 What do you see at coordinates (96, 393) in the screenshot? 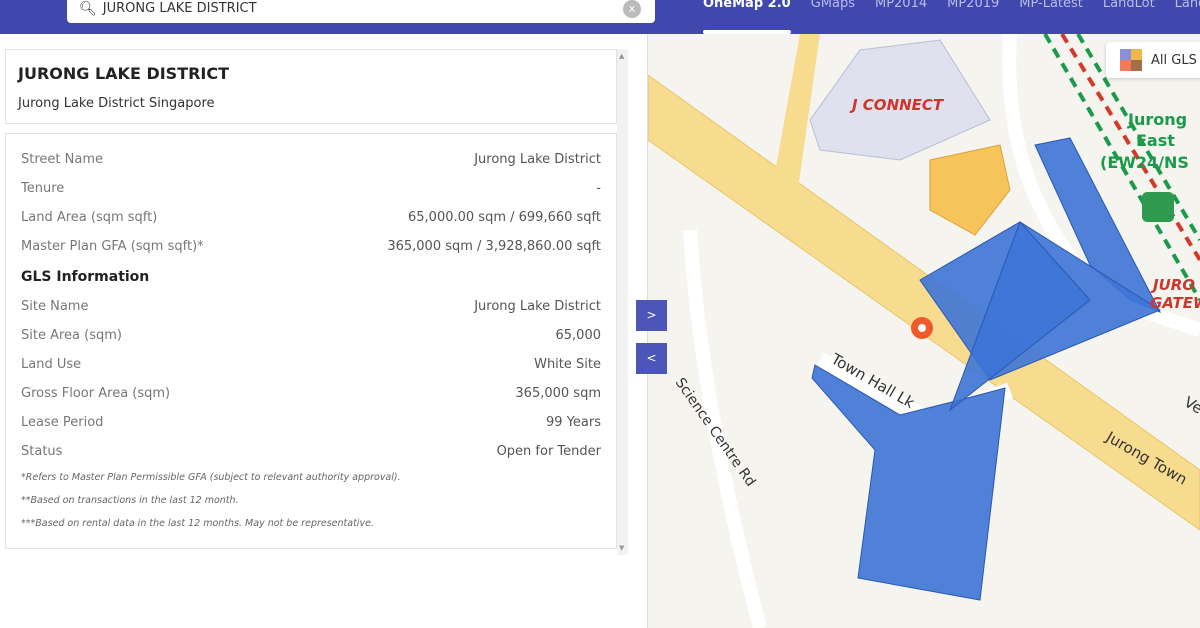
I see `row-label: Gross Floor Area (sqm)` at bounding box center [96, 393].